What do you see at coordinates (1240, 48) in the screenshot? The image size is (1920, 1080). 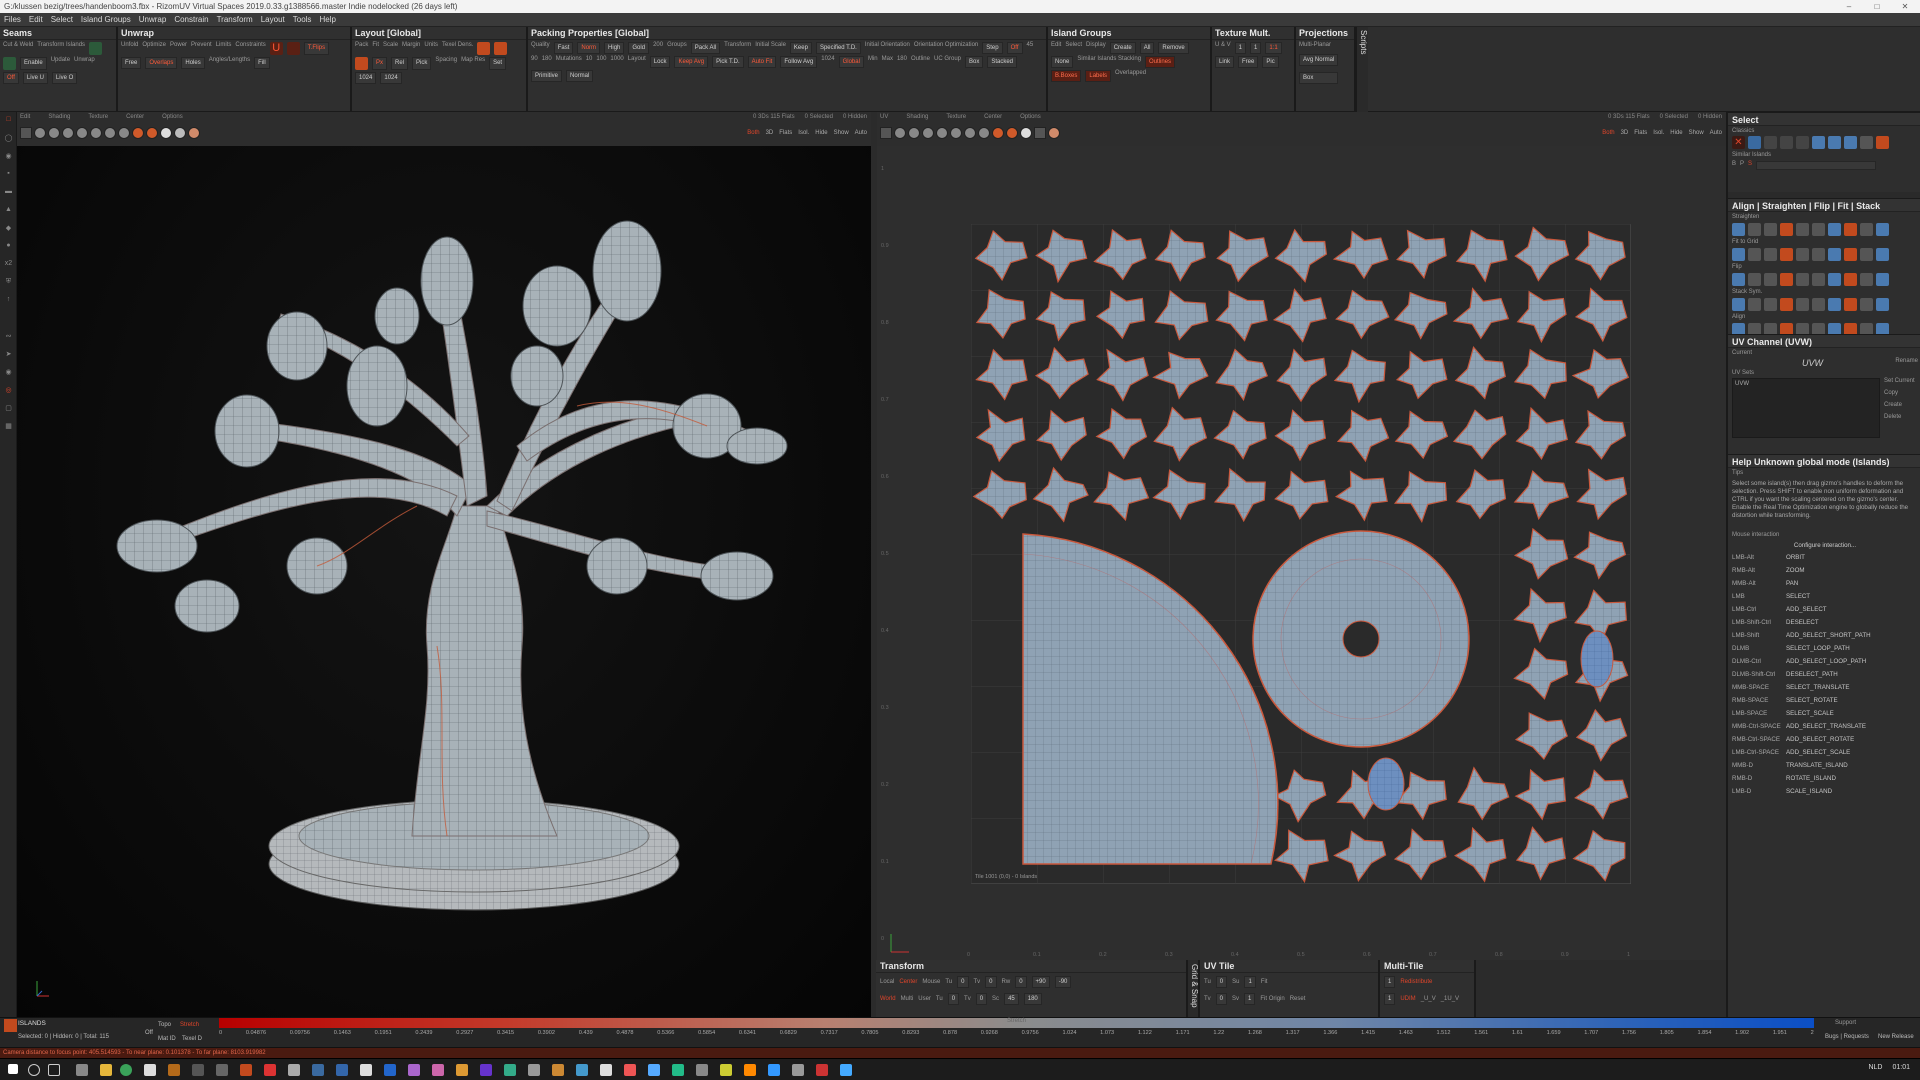 I see `texture-mult-option: 1` at bounding box center [1240, 48].